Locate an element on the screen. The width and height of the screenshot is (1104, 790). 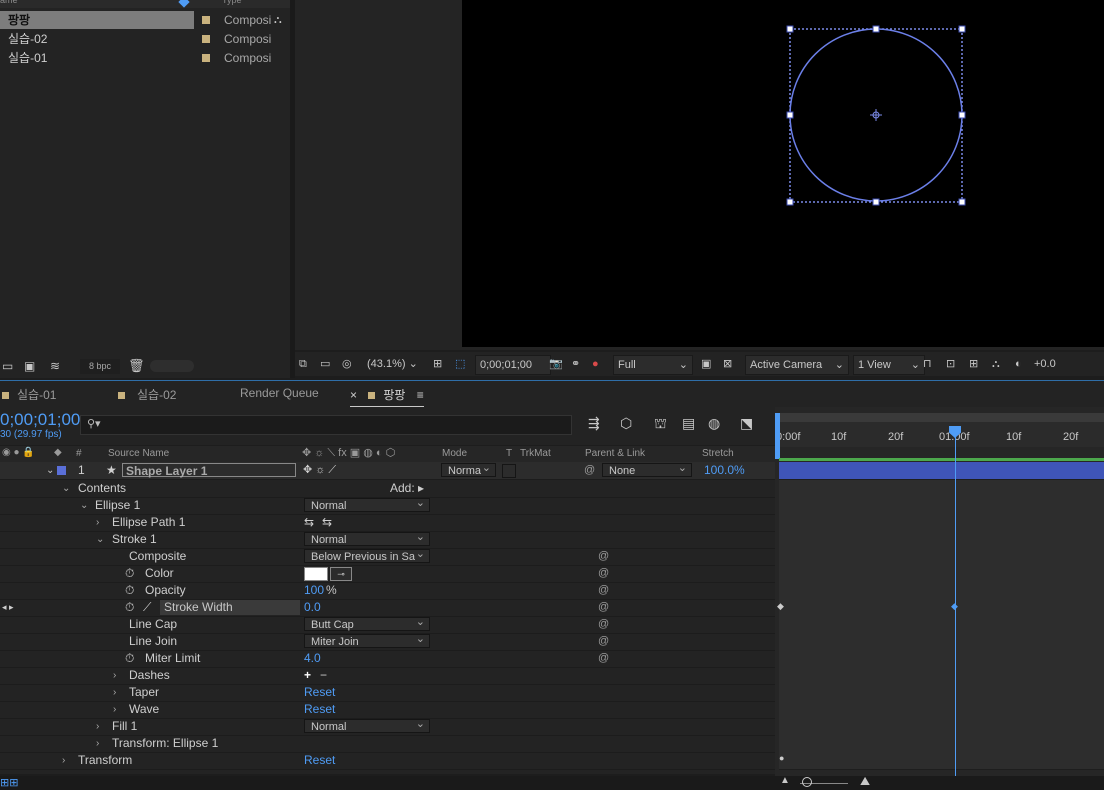
composition-flowchart-icon: ⇶ is located at coordinates (594, 423).